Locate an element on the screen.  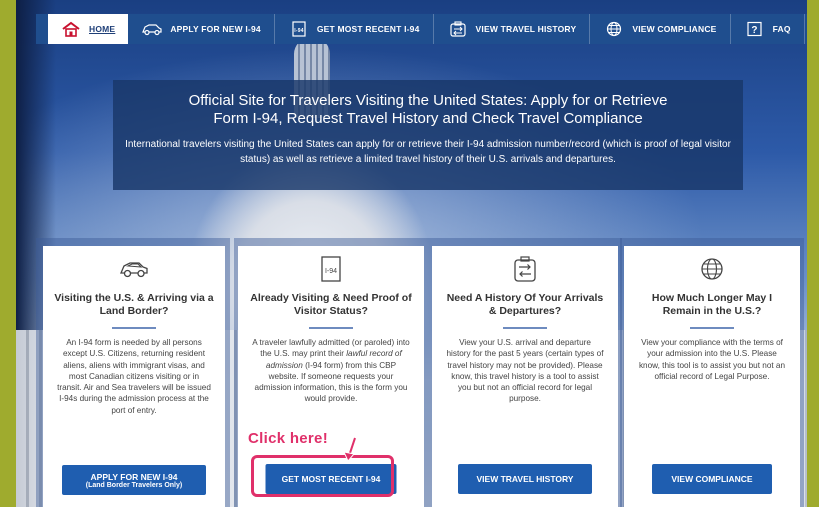
question-icon: ? is located at coordinates (754, 29).